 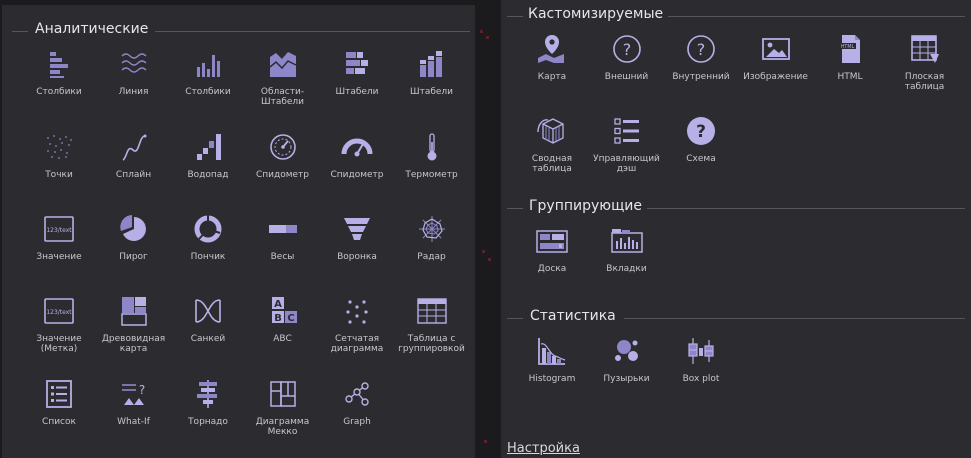 I want to click on widget-label: Сетчатая диаграмма, so click(x=357, y=344).